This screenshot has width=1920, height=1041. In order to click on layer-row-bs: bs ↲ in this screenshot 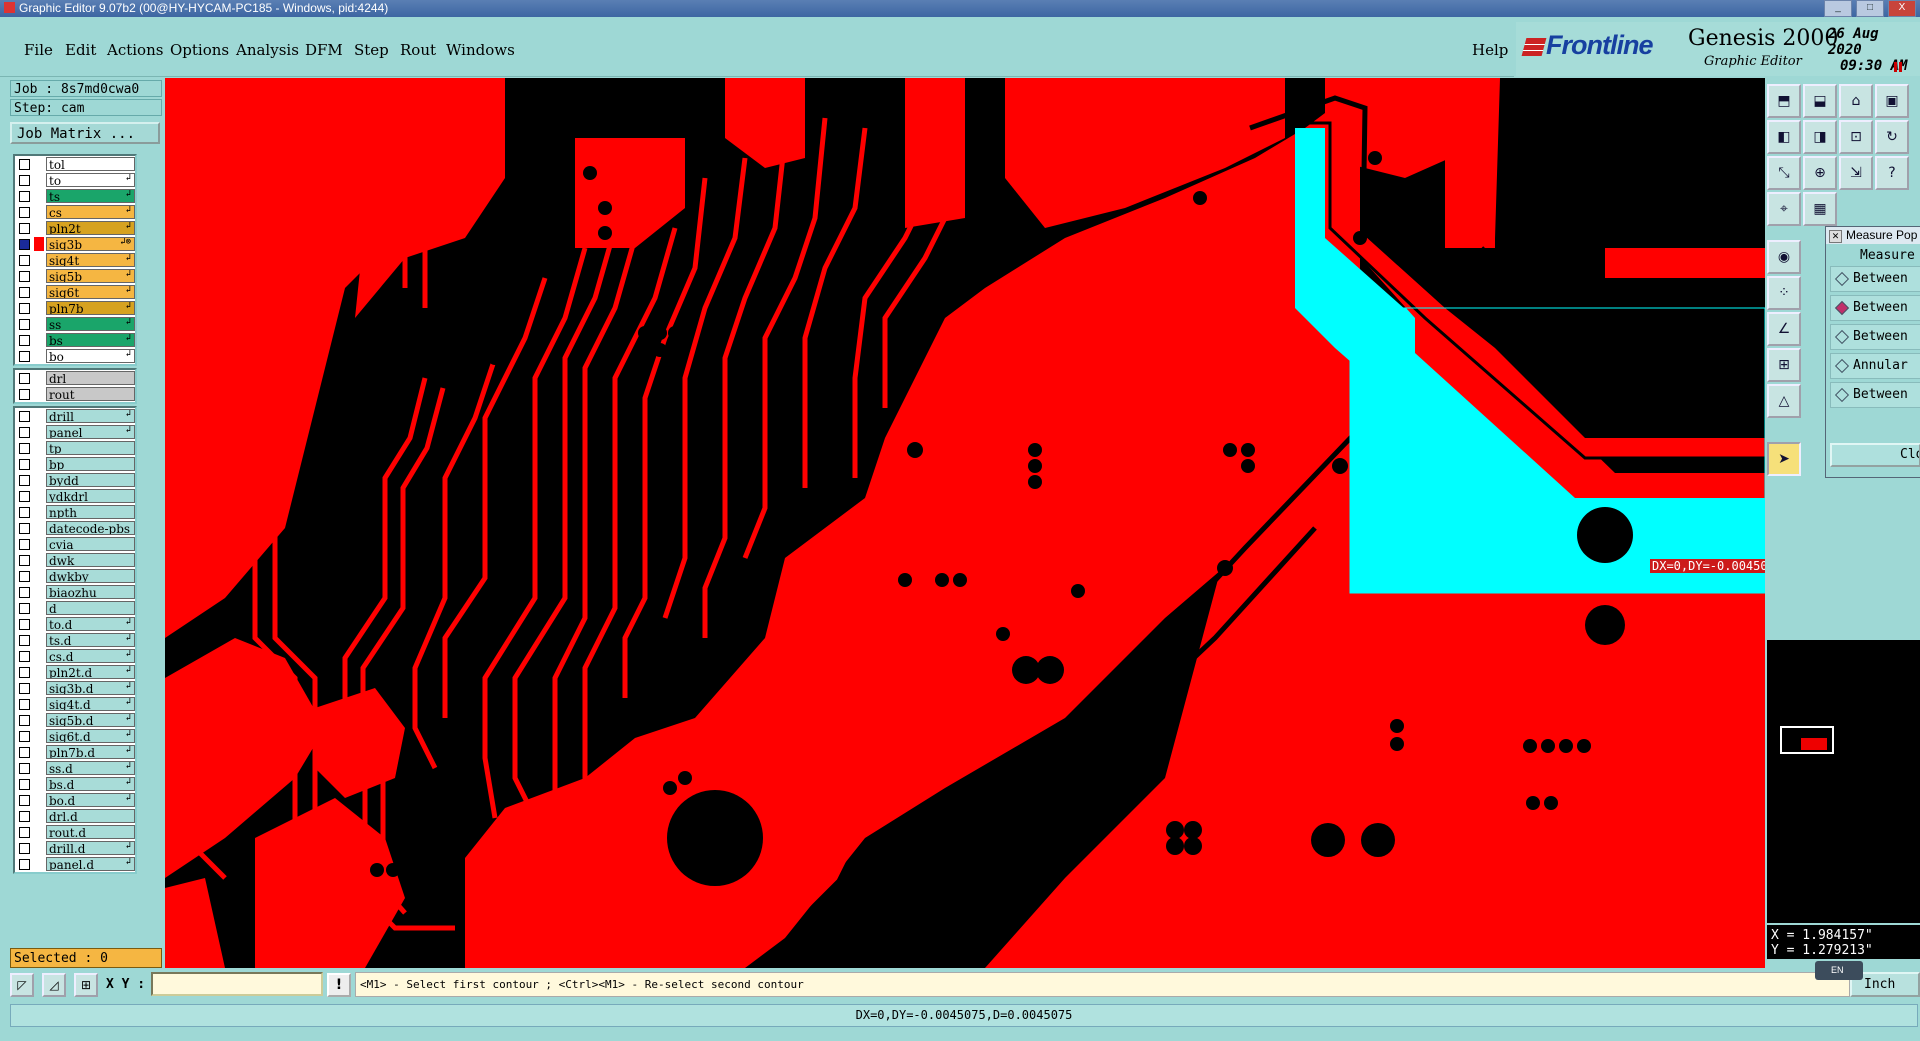, I will do `click(75, 340)`.